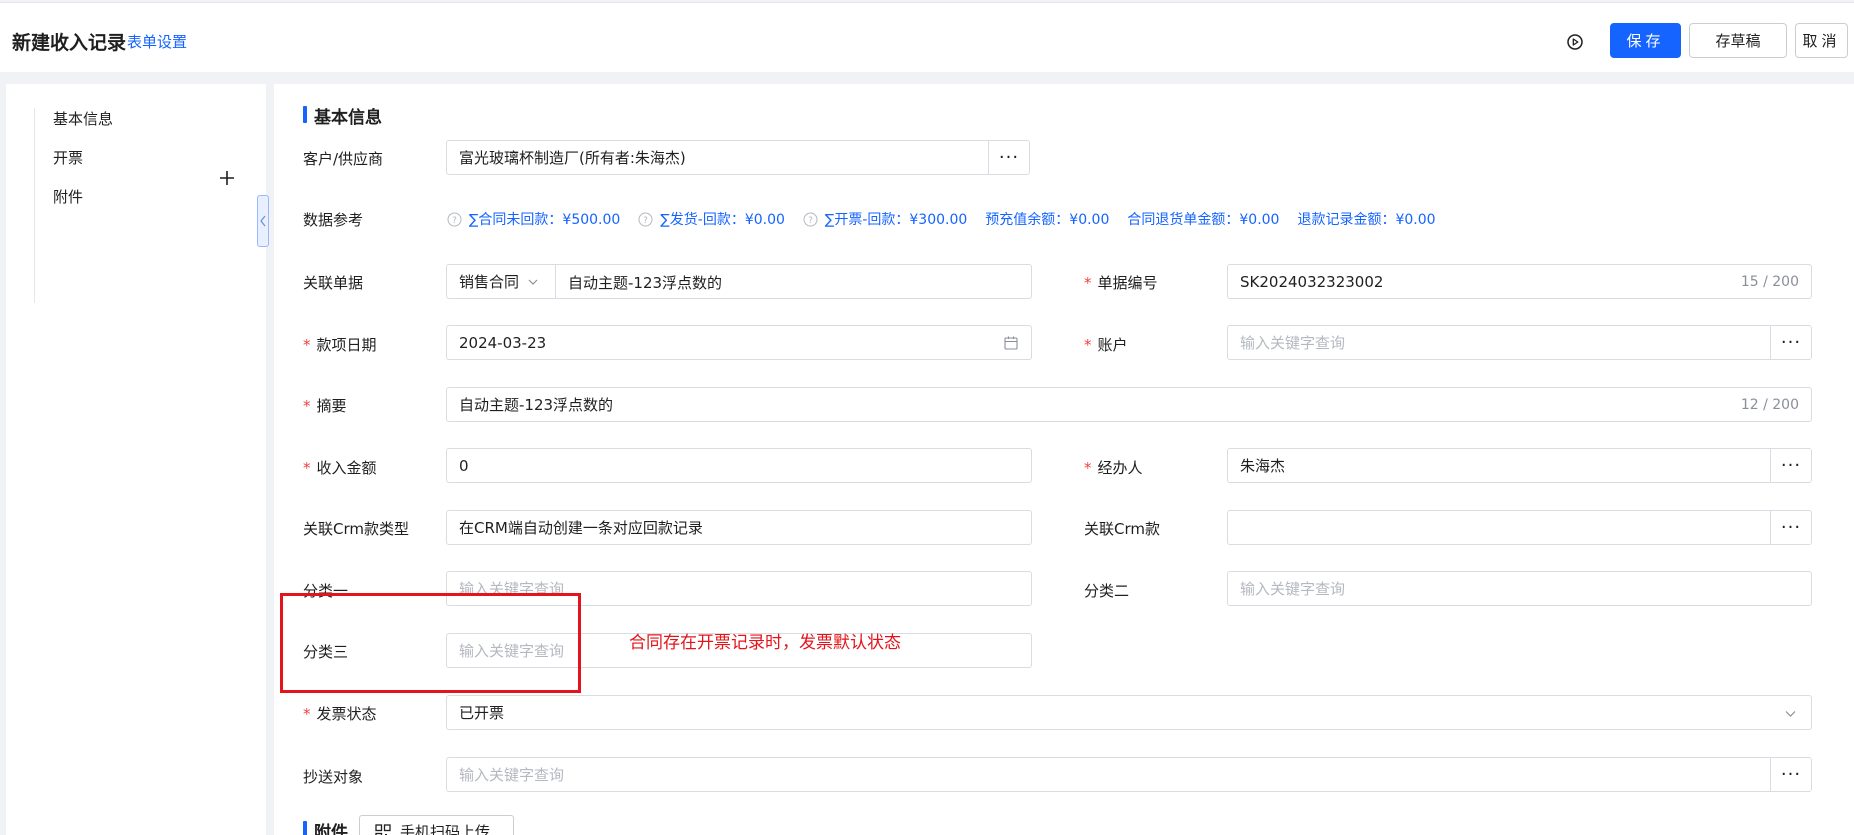 The image size is (1854, 835). I want to click on annotation-text: 合同存在开票记录时，发票默认状态, so click(765, 643).